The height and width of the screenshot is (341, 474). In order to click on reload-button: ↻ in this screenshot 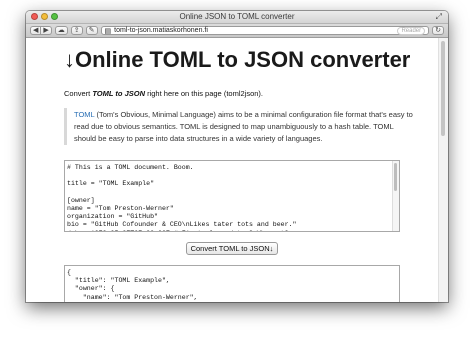, I will do `click(438, 30)`.